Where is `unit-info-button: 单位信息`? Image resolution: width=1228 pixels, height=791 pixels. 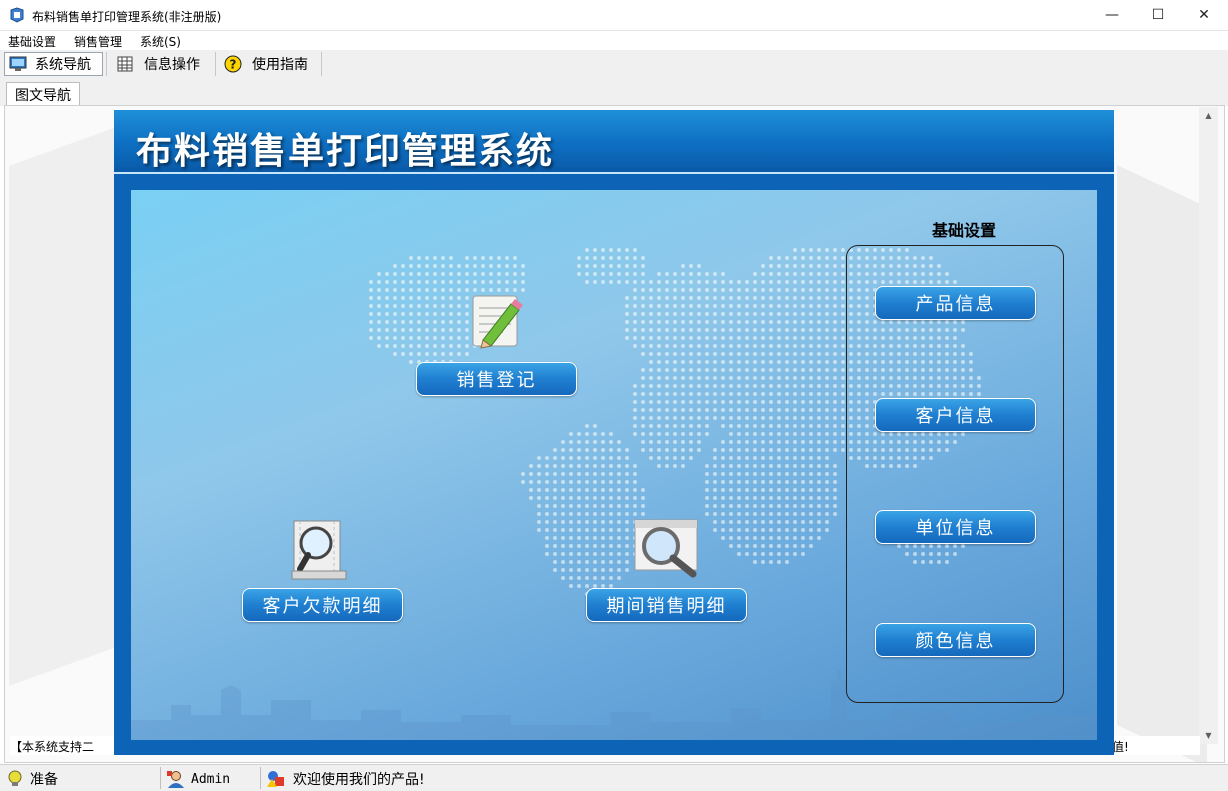 unit-info-button: 单位信息 is located at coordinates (955, 527).